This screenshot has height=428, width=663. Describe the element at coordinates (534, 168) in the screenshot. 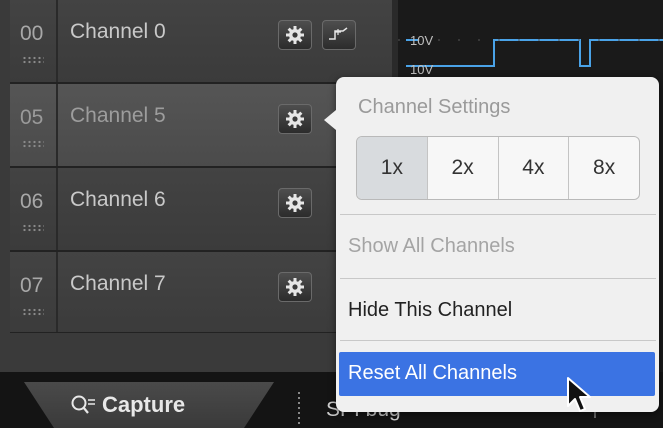

I see `scale-4x-button: 4x` at that location.